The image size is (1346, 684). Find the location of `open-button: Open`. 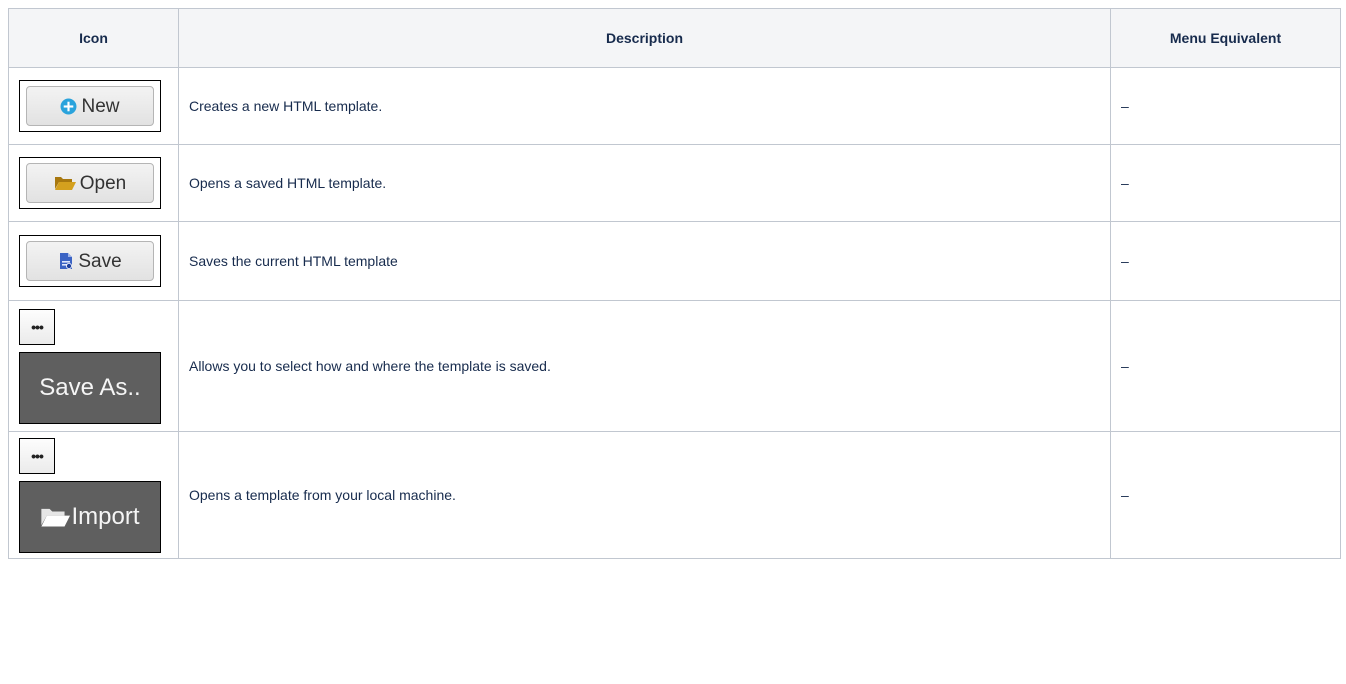

open-button: Open is located at coordinates (90, 183).